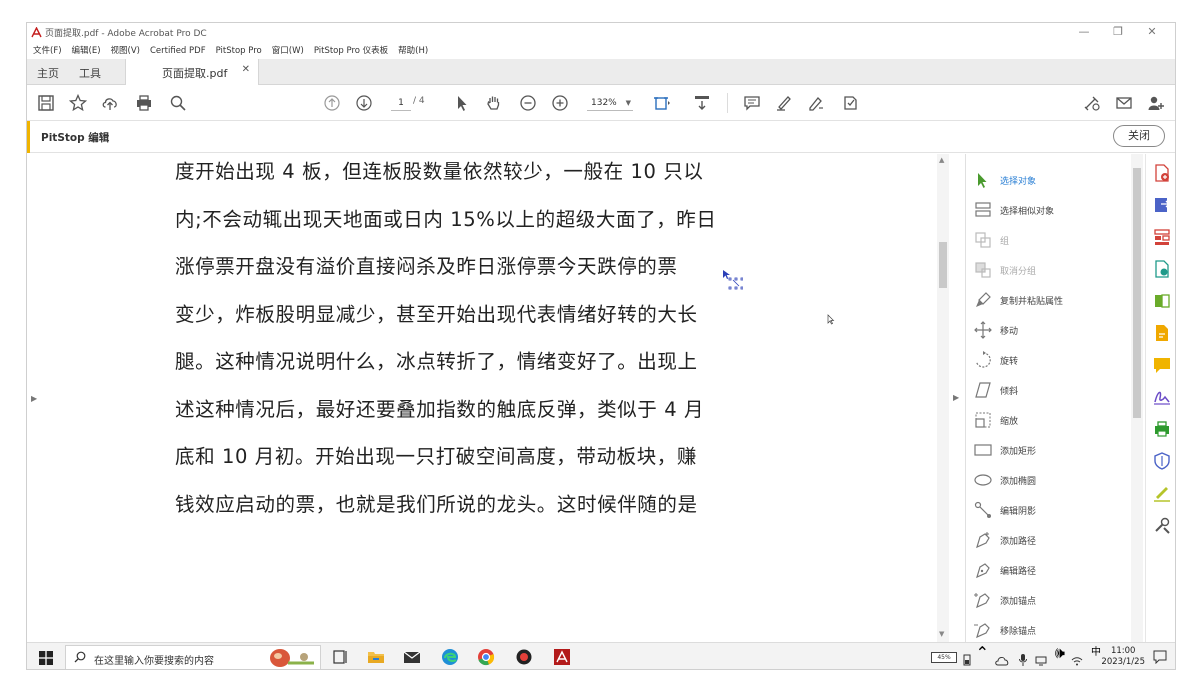  What do you see at coordinates (1162, 173) in the screenshot?
I see `create-pdf-icon` at bounding box center [1162, 173].